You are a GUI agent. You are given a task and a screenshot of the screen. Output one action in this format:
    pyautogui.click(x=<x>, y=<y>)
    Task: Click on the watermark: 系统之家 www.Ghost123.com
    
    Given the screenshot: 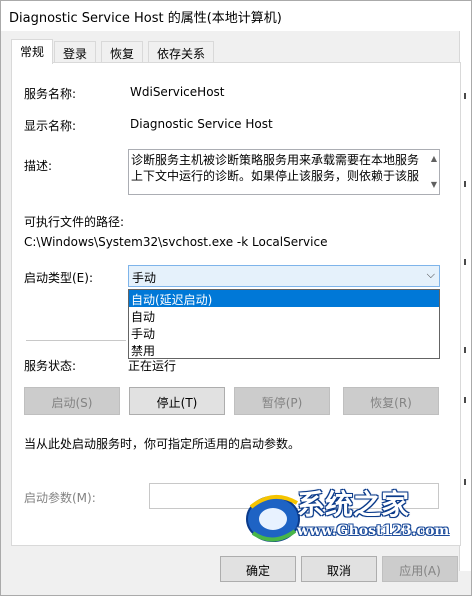 What is the action you would take?
    pyautogui.click(x=351, y=518)
    